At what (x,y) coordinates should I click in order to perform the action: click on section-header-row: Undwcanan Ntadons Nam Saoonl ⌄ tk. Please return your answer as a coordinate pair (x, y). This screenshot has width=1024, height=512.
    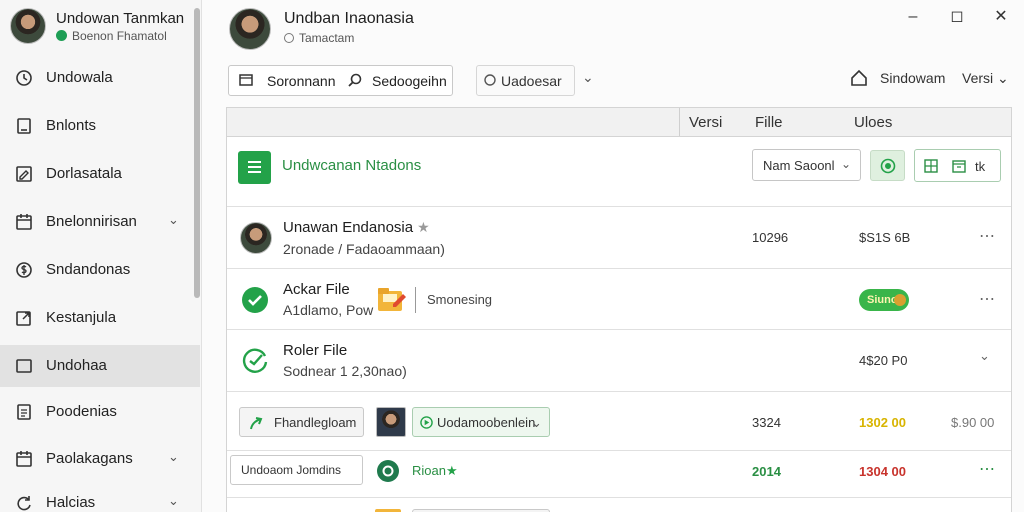
    Looking at the image, I should click on (619, 172).